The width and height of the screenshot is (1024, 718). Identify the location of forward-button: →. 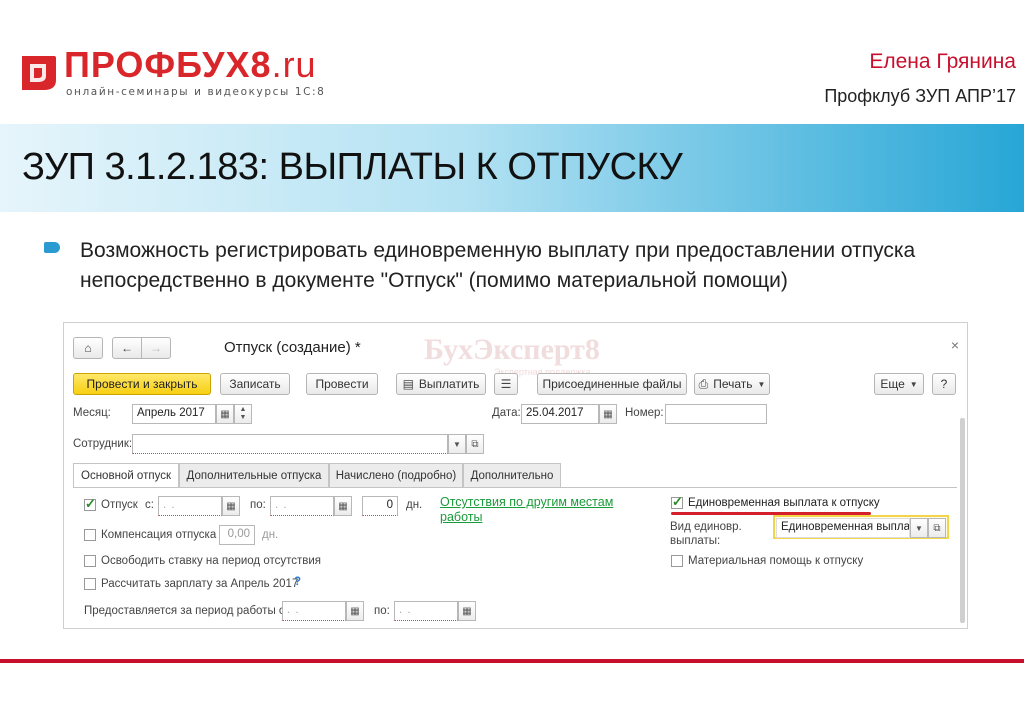
(156, 348).